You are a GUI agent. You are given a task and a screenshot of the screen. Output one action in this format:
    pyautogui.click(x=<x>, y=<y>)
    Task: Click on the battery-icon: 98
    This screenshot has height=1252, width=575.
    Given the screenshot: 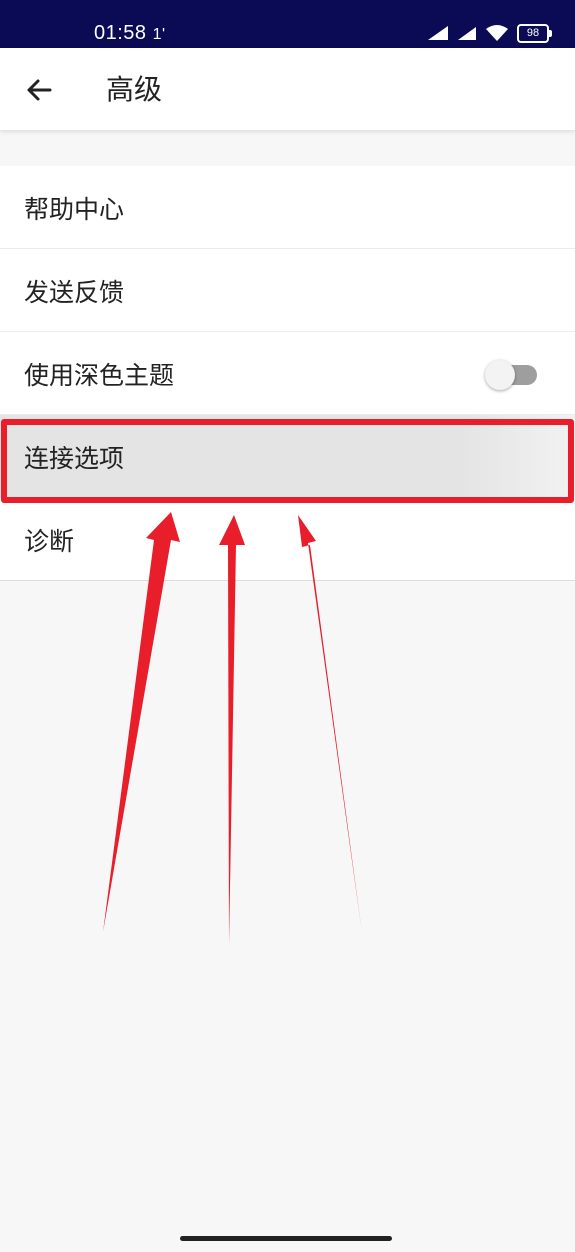 What is the action you would take?
    pyautogui.click(x=534, y=33)
    